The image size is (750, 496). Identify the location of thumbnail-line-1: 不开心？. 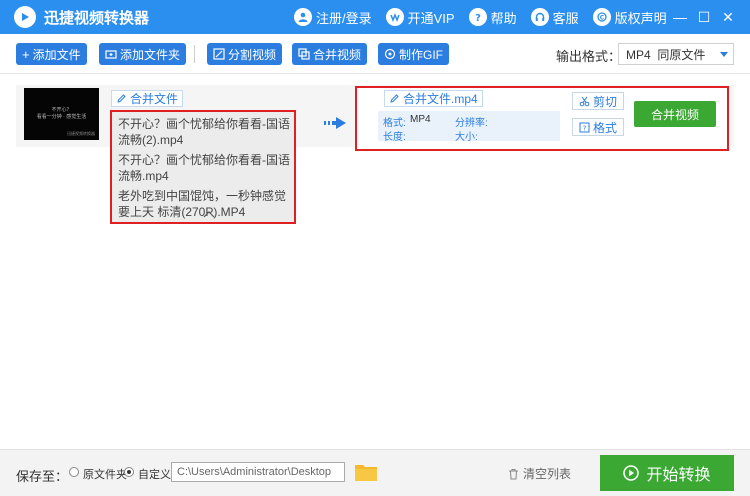
(61, 110).